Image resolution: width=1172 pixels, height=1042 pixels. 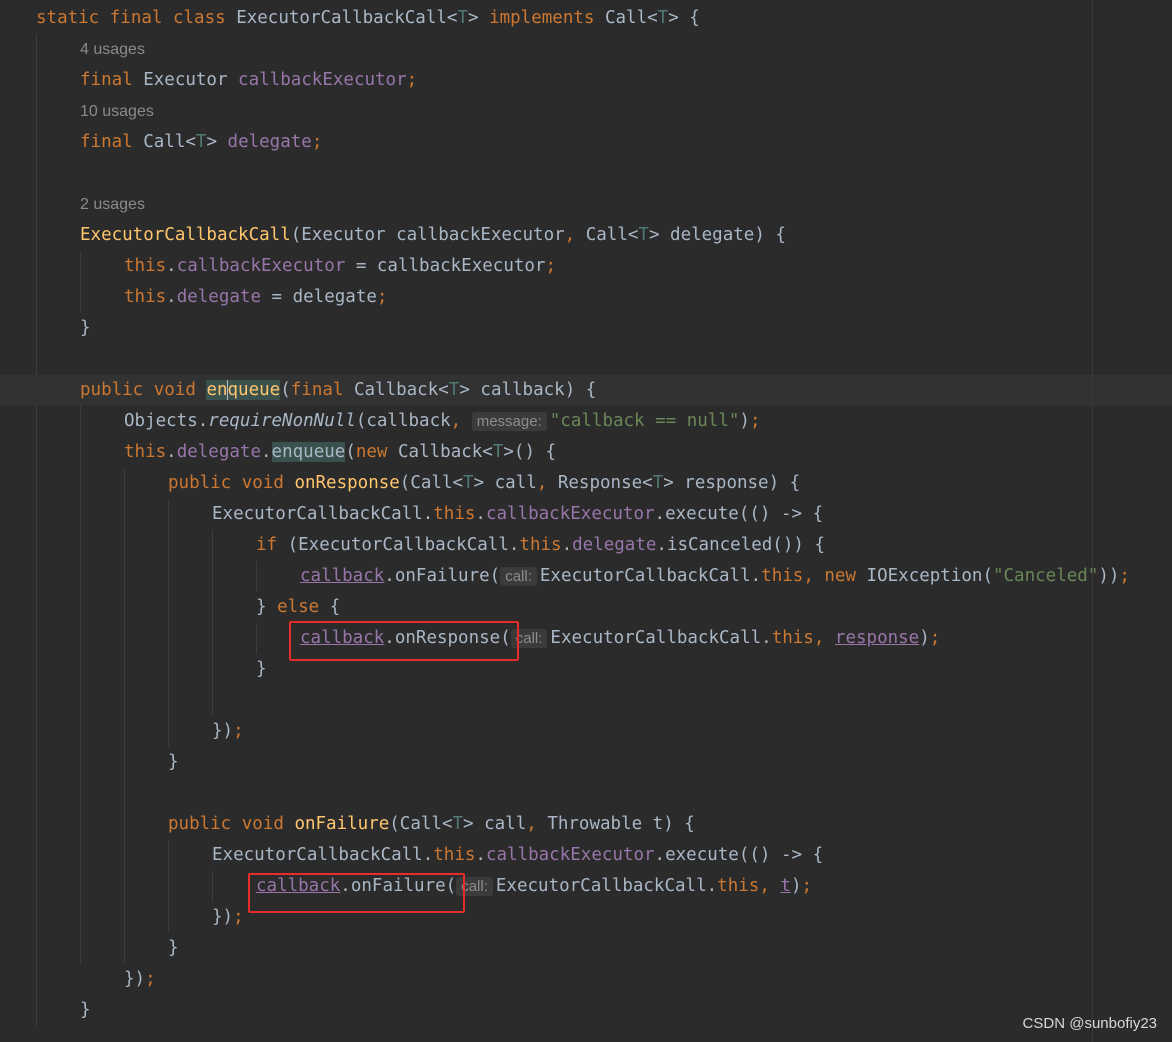 I want to click on code-token: enqueue, so click(x=308, y=452).